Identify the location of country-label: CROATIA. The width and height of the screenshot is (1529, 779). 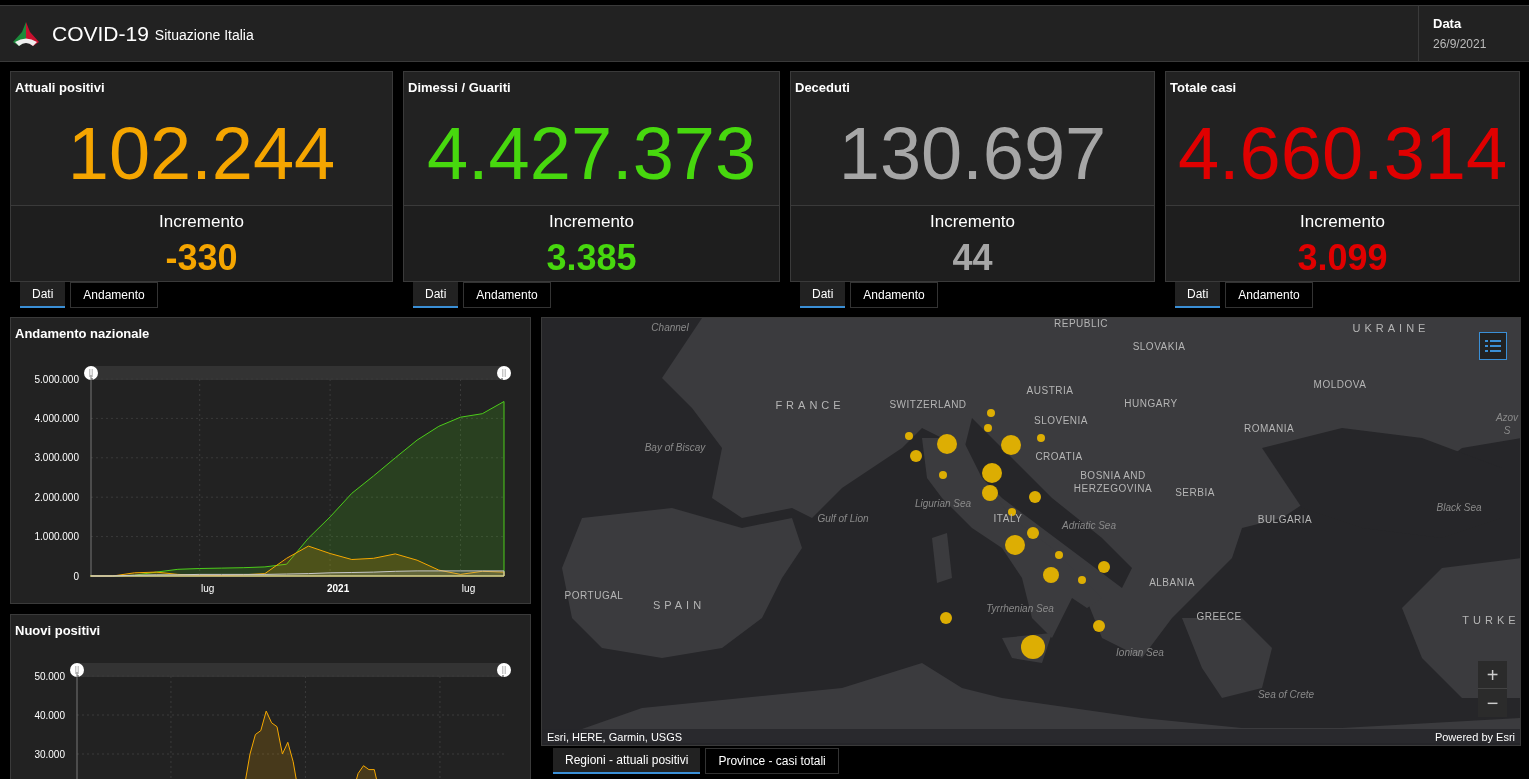
(1059, 457).